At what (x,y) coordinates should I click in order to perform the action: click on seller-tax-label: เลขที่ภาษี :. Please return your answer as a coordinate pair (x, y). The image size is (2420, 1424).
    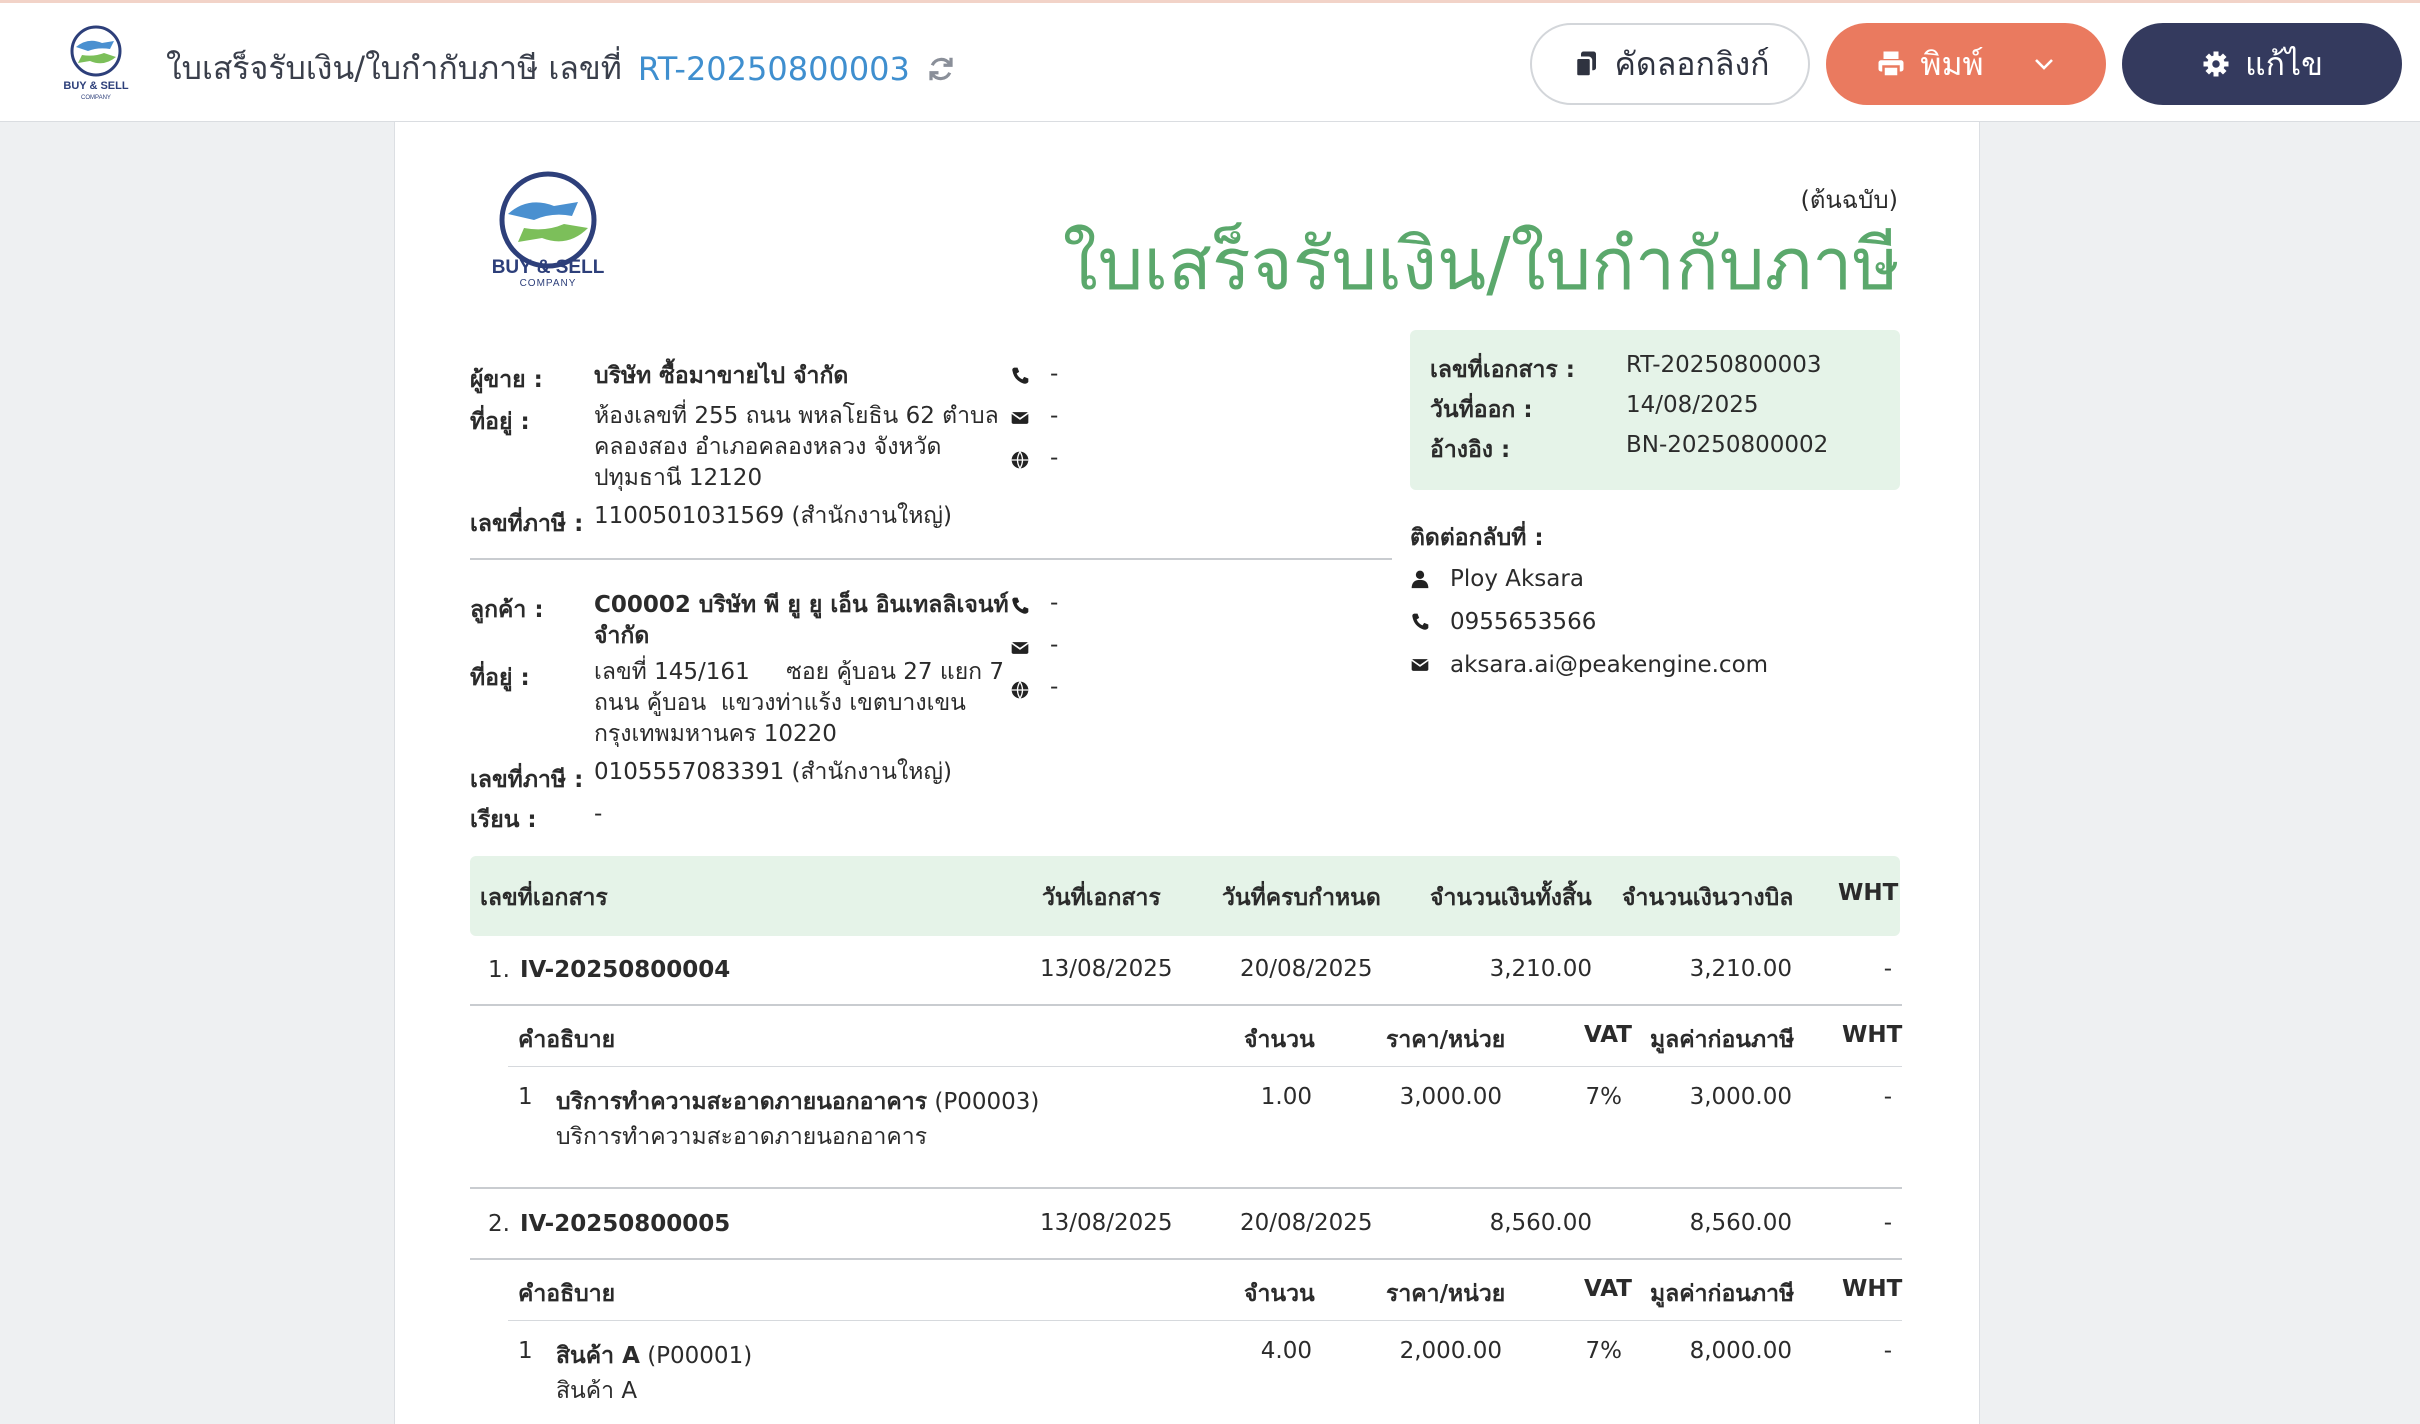
    Looking at the image, I should click on (527, 524).